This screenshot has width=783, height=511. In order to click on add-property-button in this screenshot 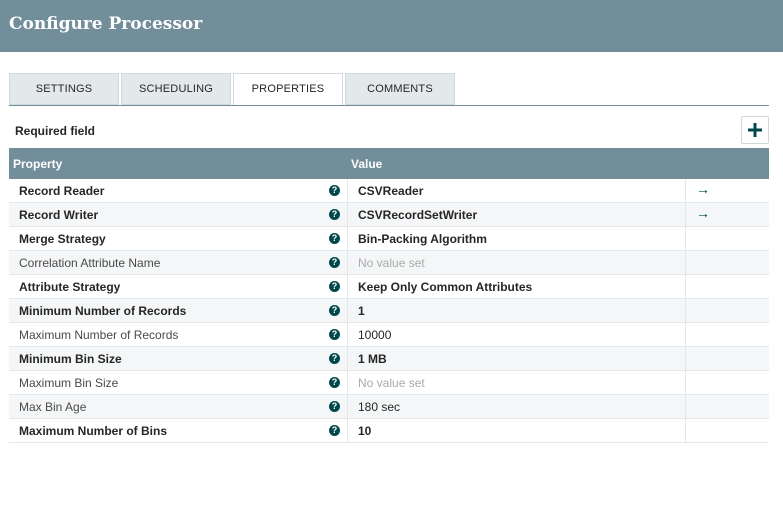, I will do `click(755, 130)`.